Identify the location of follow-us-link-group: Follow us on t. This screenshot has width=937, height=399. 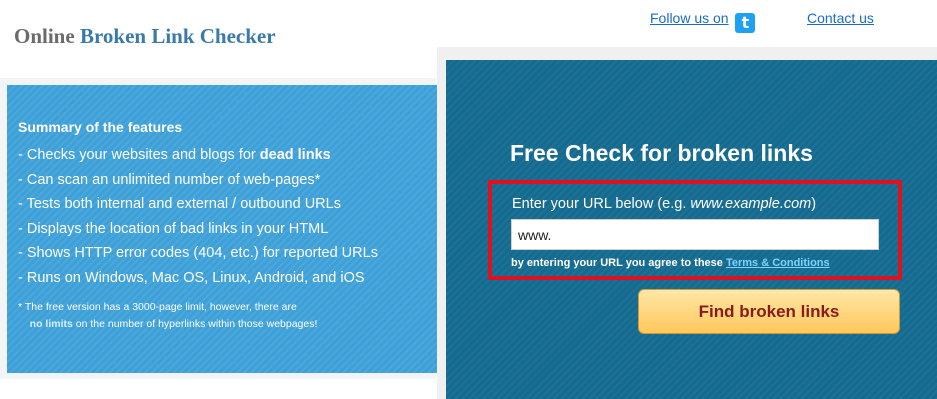
(703, 21).